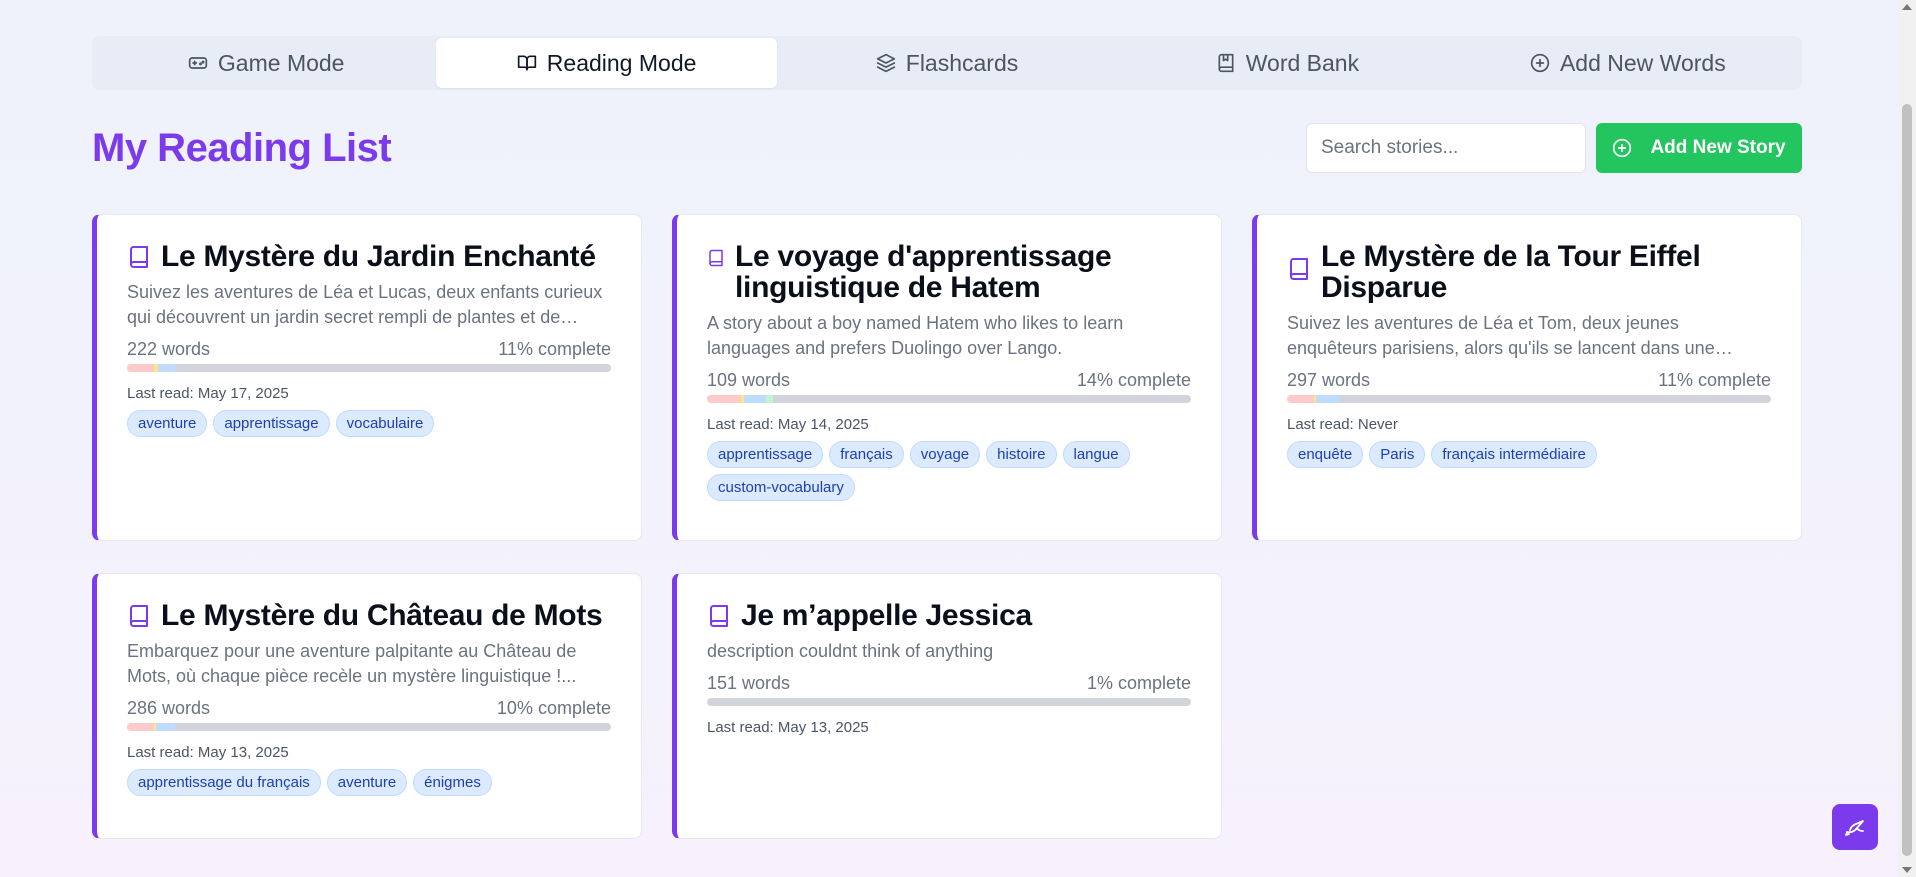 The image size is (1916, 877). I want to click on story-meta: 297 words 11% complete, so click(1529, 380).